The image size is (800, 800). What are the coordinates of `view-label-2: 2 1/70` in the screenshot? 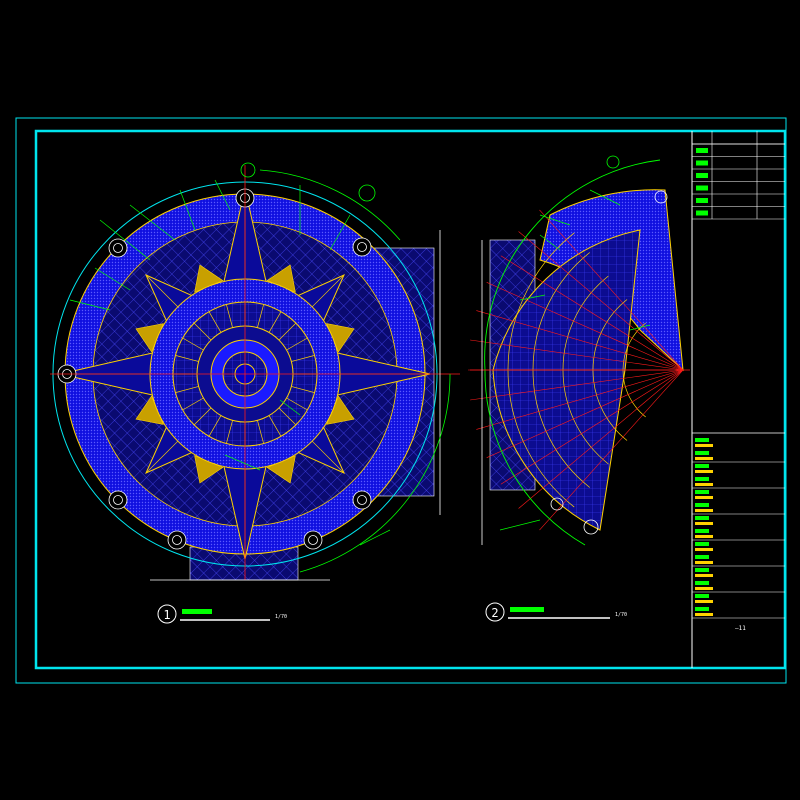 It's located at (556, 612).